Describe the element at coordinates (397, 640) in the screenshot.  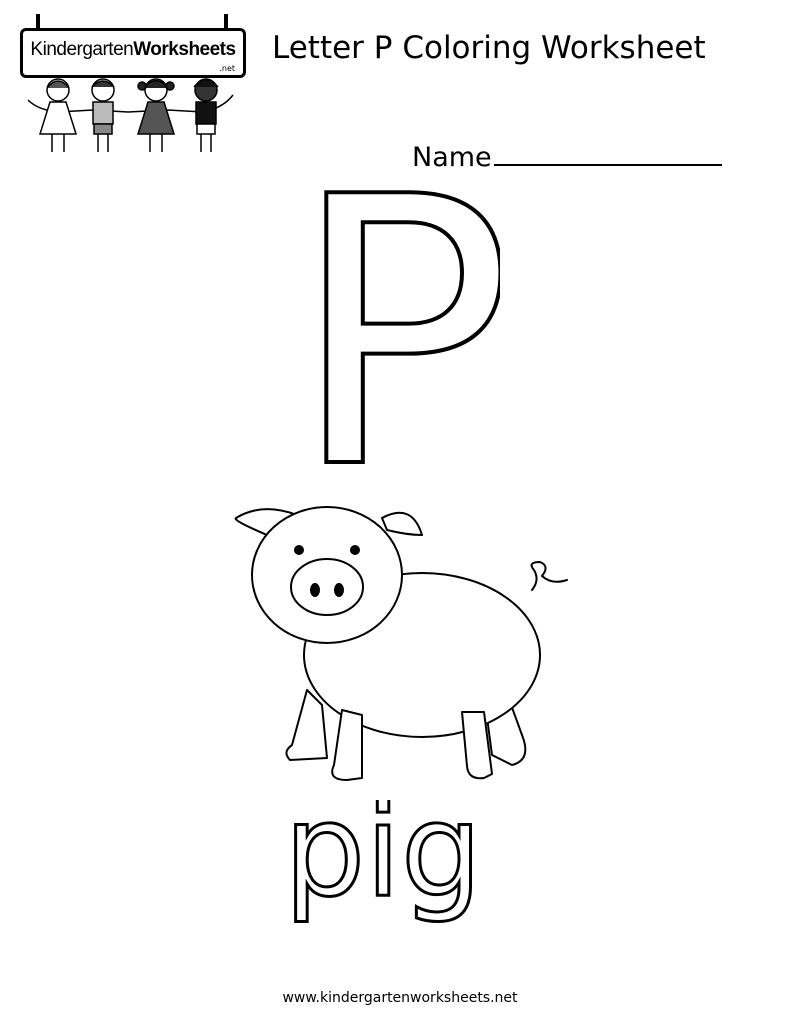
I see `pig-illustration` at that location.